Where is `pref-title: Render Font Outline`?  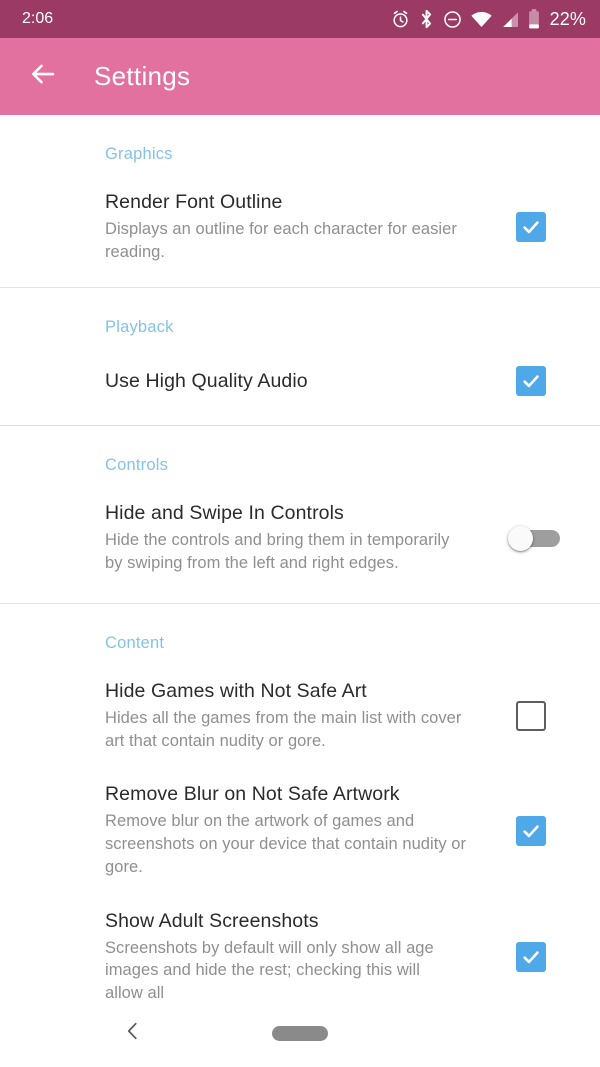 pref-title: Render Font Outline is located at coordinates (194, 202).